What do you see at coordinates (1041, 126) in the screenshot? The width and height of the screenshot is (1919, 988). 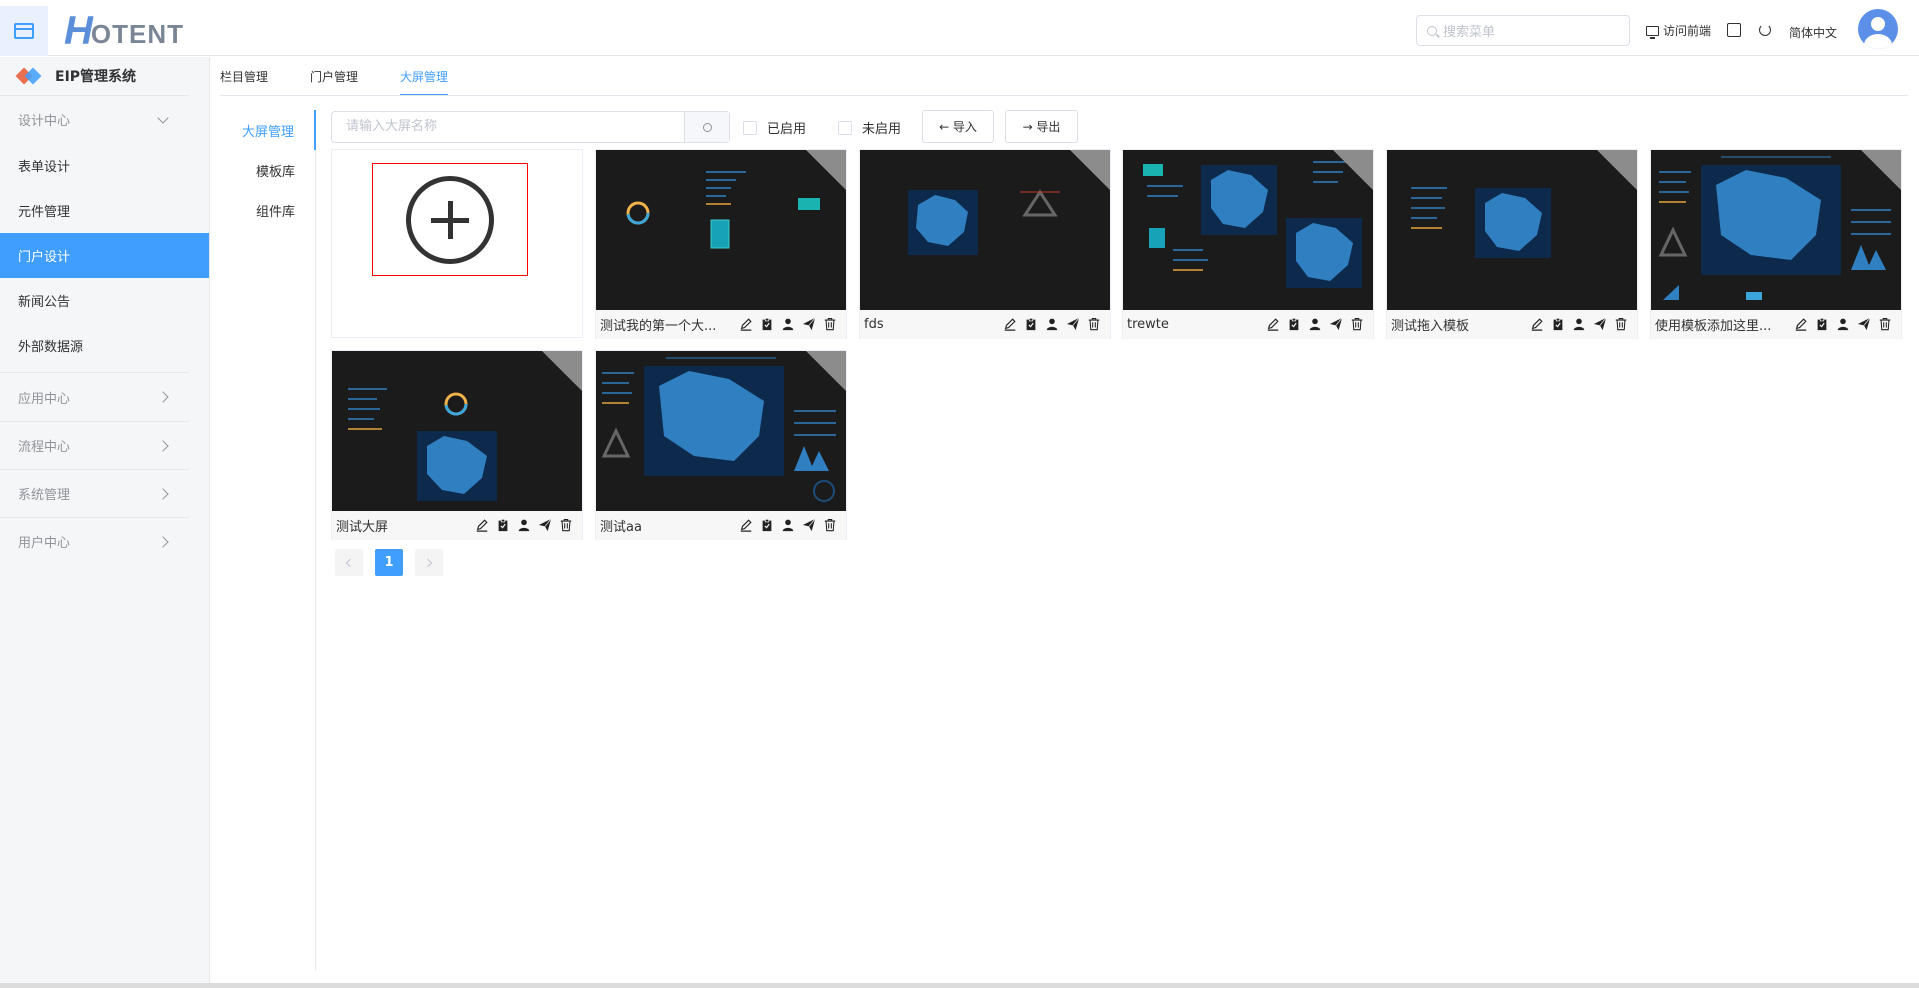 I see `export-button: → 导出` at bounding box center [1041, 126].